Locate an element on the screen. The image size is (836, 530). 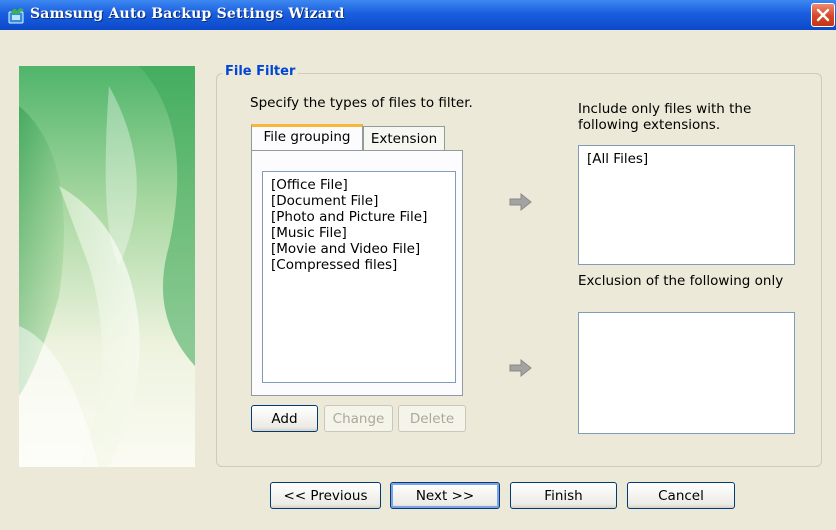
title-bar: Samsung Auto Backup Settings Wizard is located at coordinates (418, 15).